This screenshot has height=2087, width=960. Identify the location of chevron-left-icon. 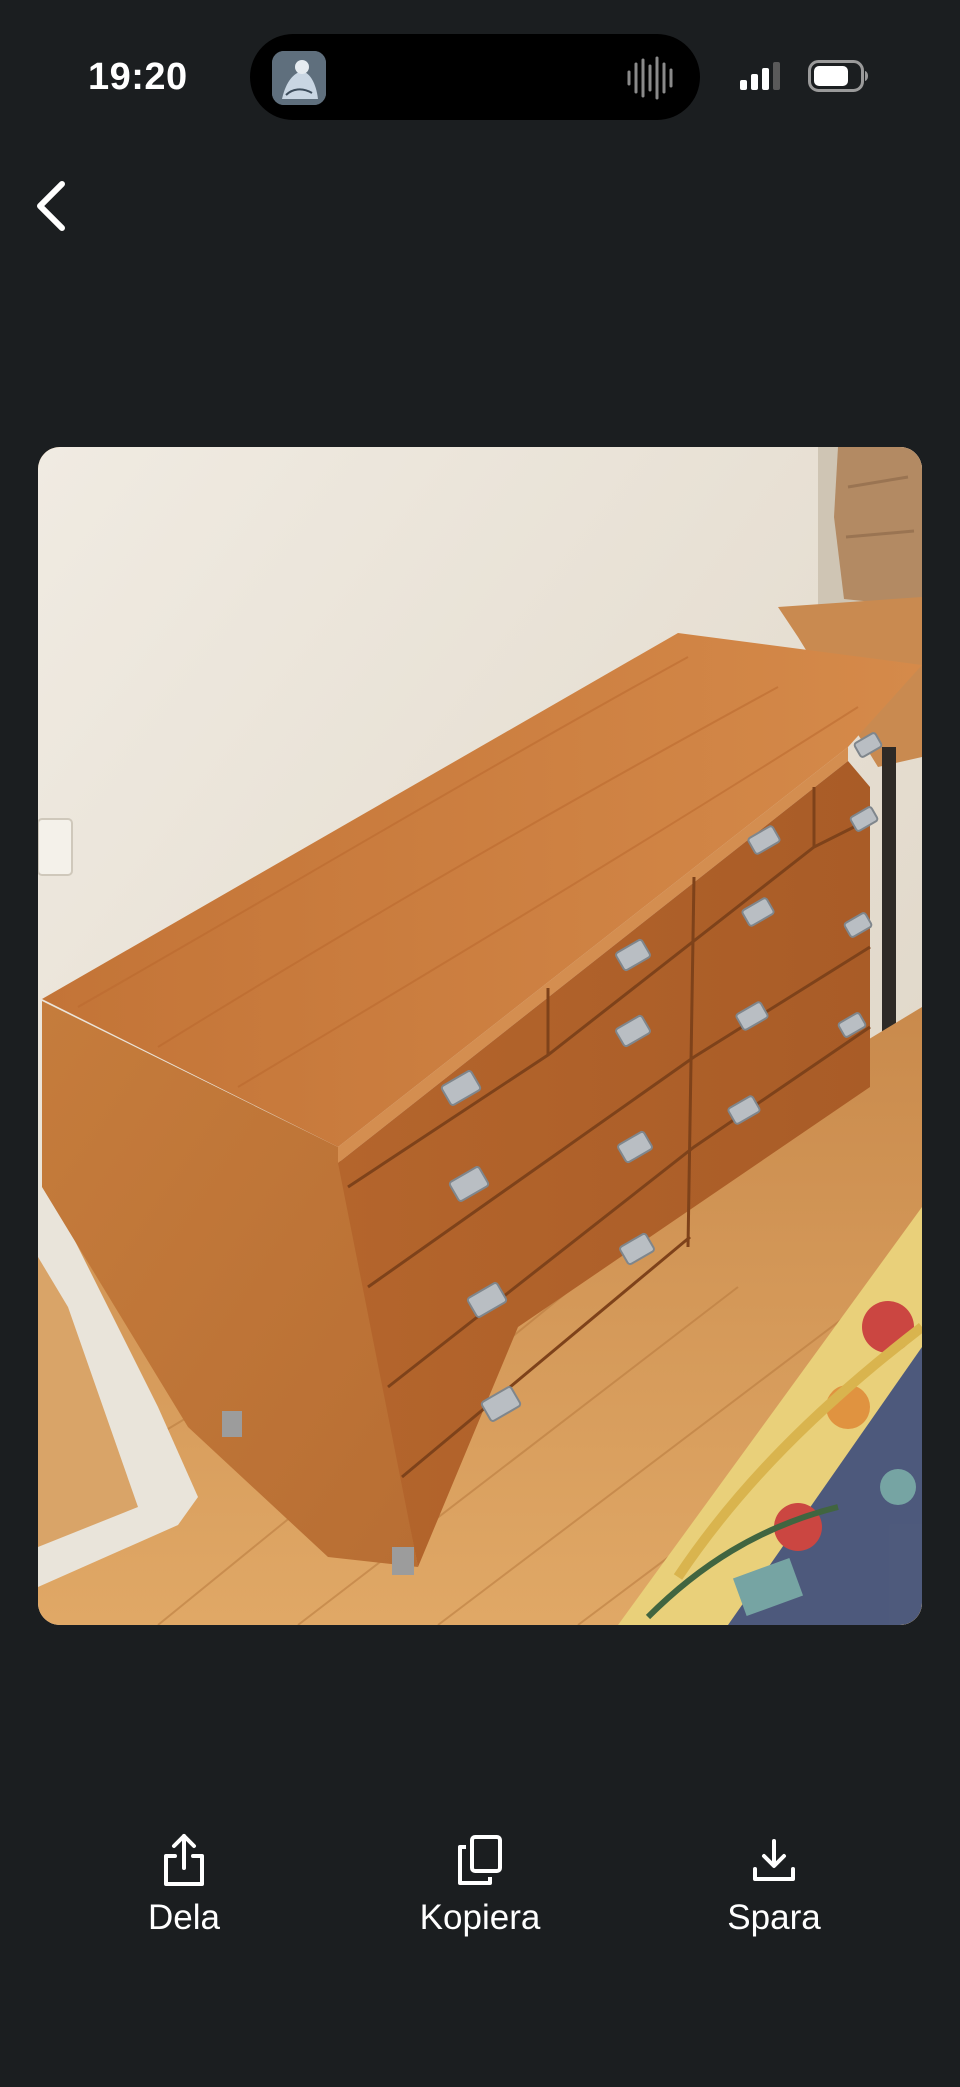
(51, 206).